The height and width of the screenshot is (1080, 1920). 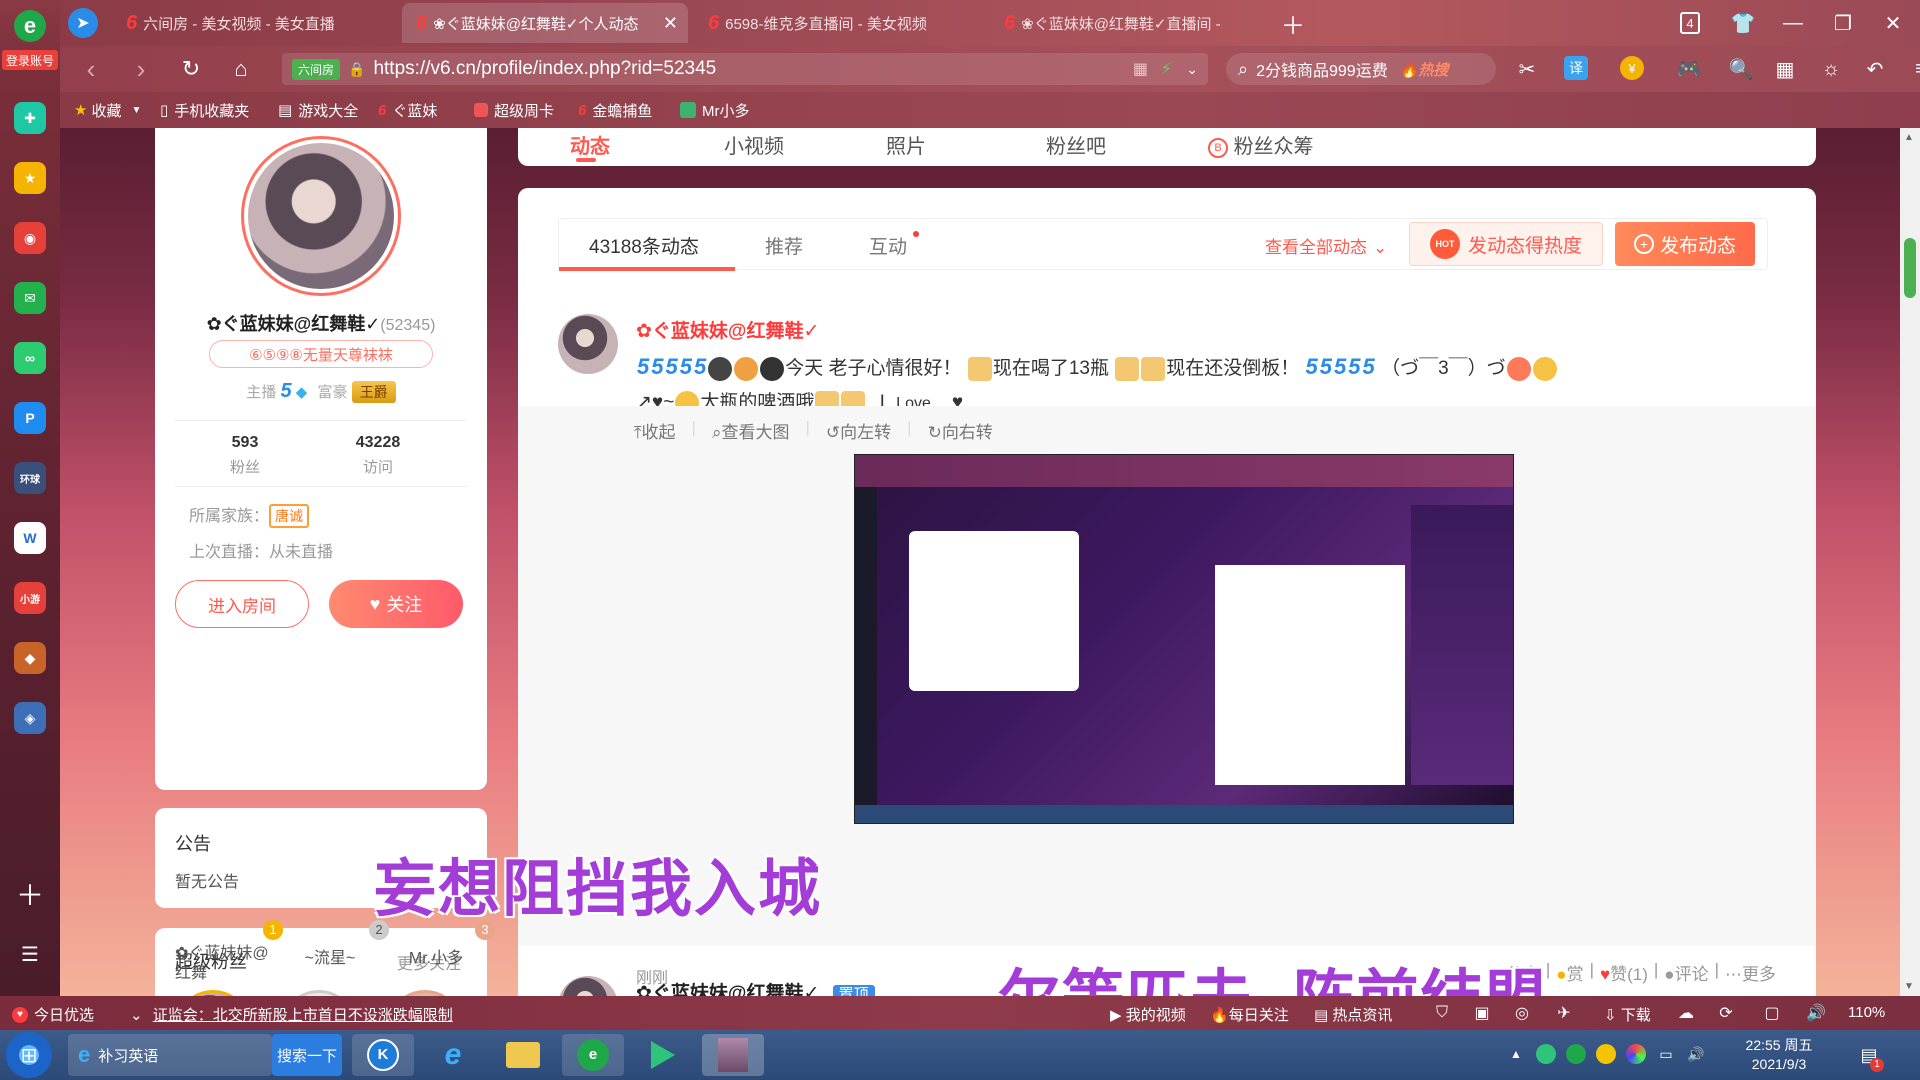 I want to click on tab-live-room-6598: 6 6598-维克多直播间 - 美女视频, so click(x=839, y=23).